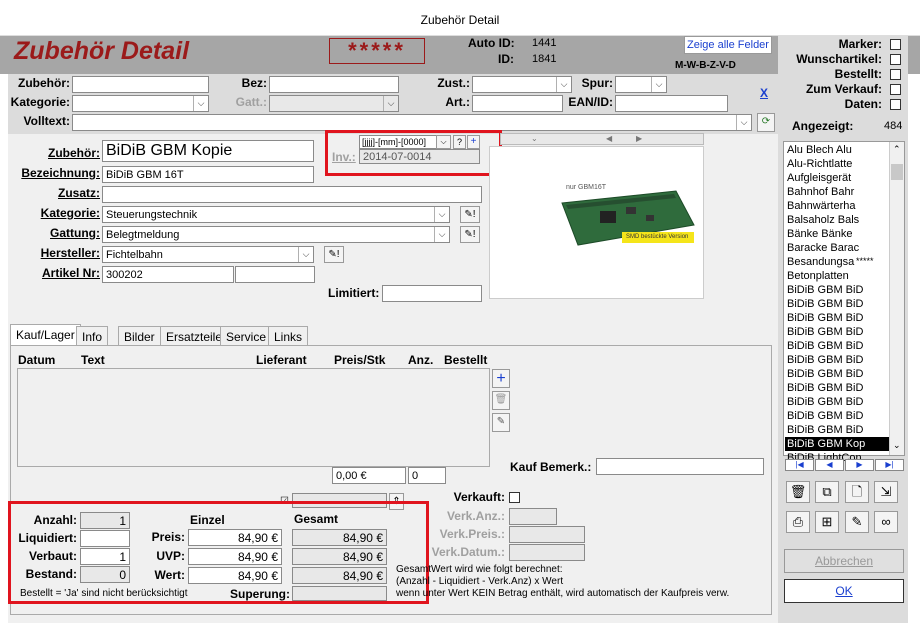 This screenshot has height=623, width=920. What do you see at coordinates (764, 93) in the screenshot?
I see `clear-filter-button: X` at bounding box center [764, 93].